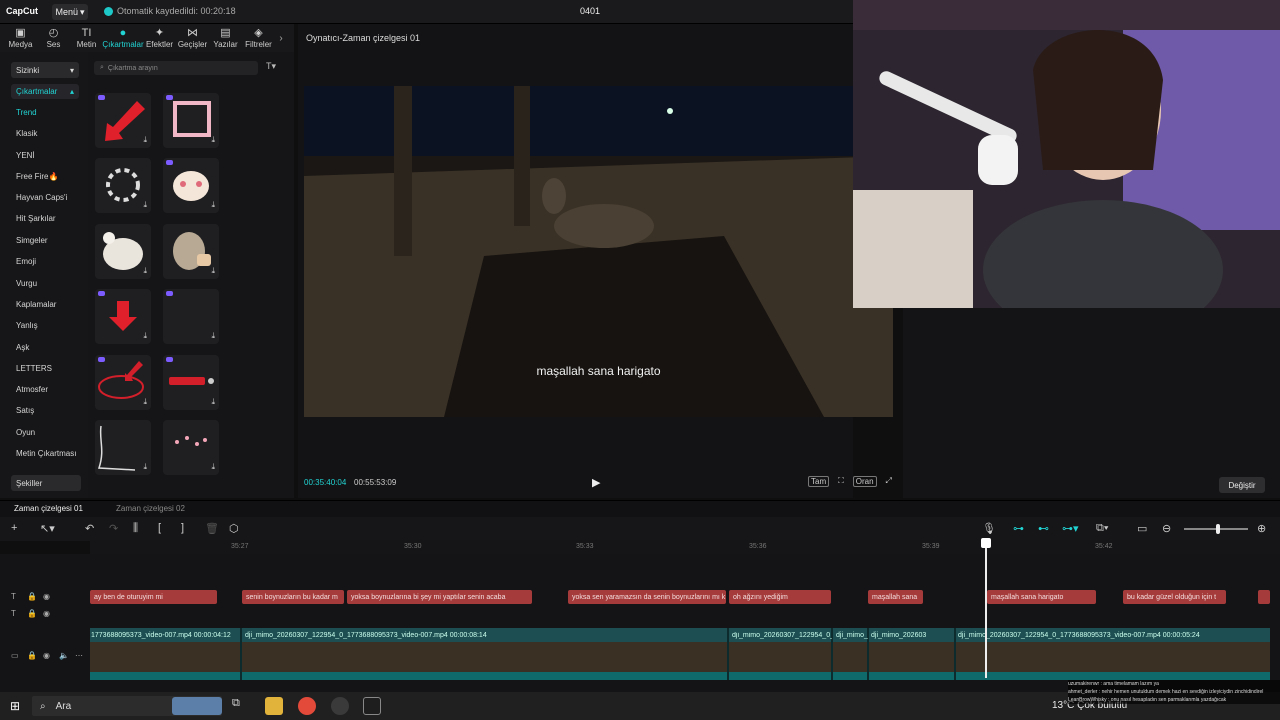 This screenshot has width=1280, height=720. Describe the element at coordinates (340, 706) in the screenshot. I see `obs-icon` at that location.